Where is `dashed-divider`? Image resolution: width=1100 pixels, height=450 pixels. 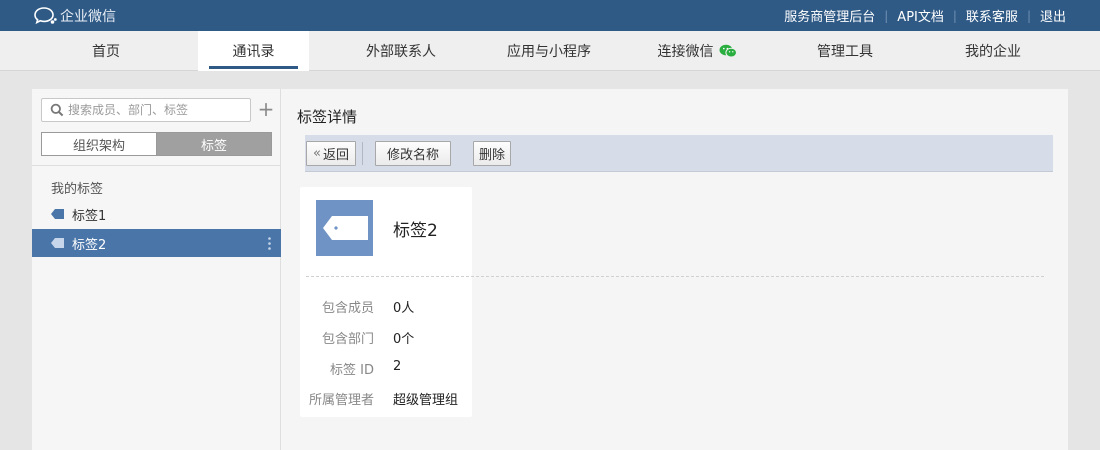
dashed-divider is located at coordinates (675, 276).